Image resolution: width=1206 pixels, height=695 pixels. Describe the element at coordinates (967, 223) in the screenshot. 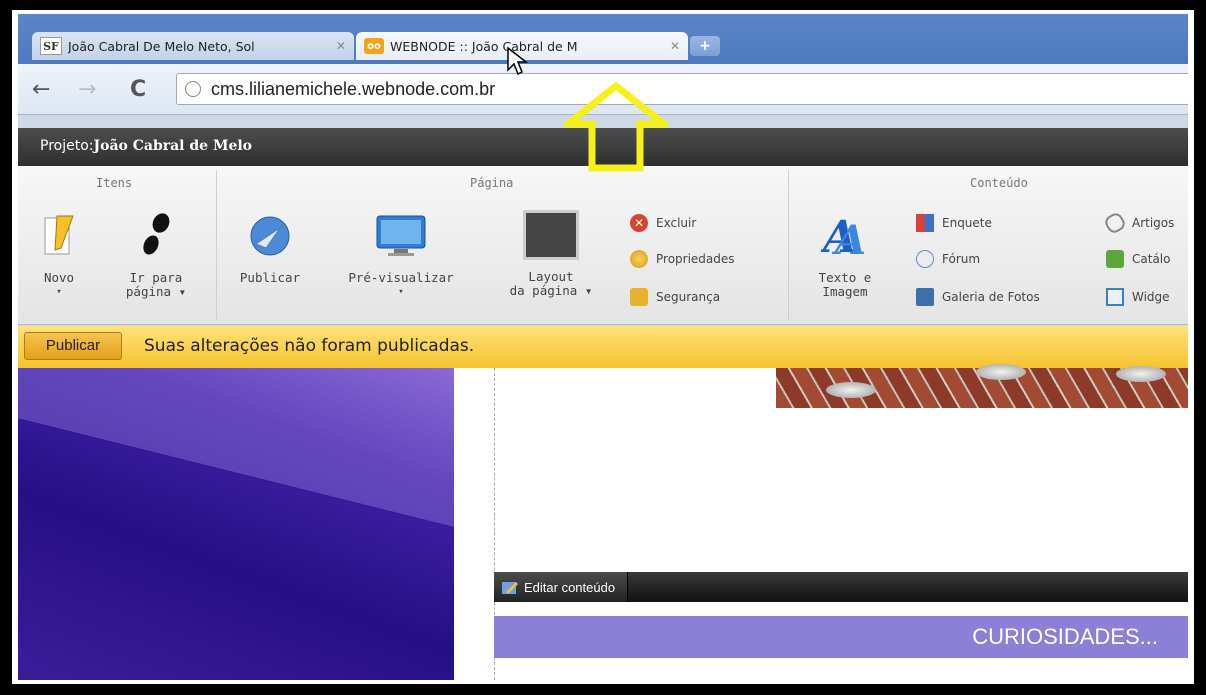

I see `enquete-label: Enquete` at that location.